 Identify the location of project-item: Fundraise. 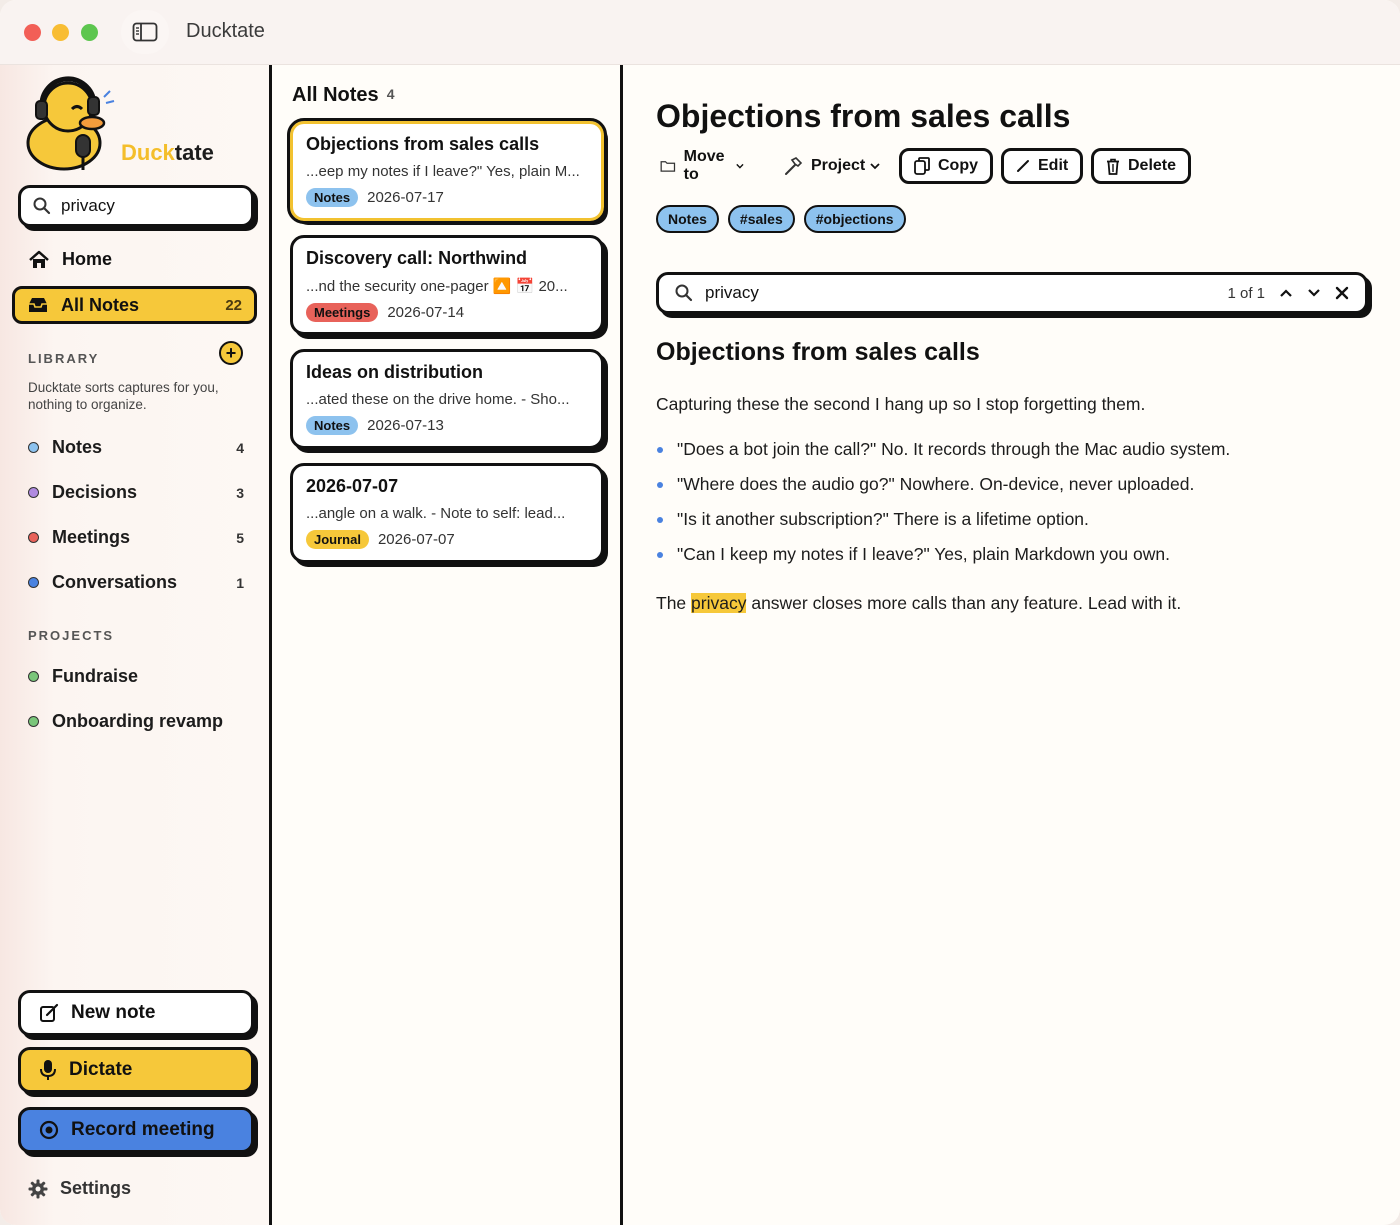
(136, 676).